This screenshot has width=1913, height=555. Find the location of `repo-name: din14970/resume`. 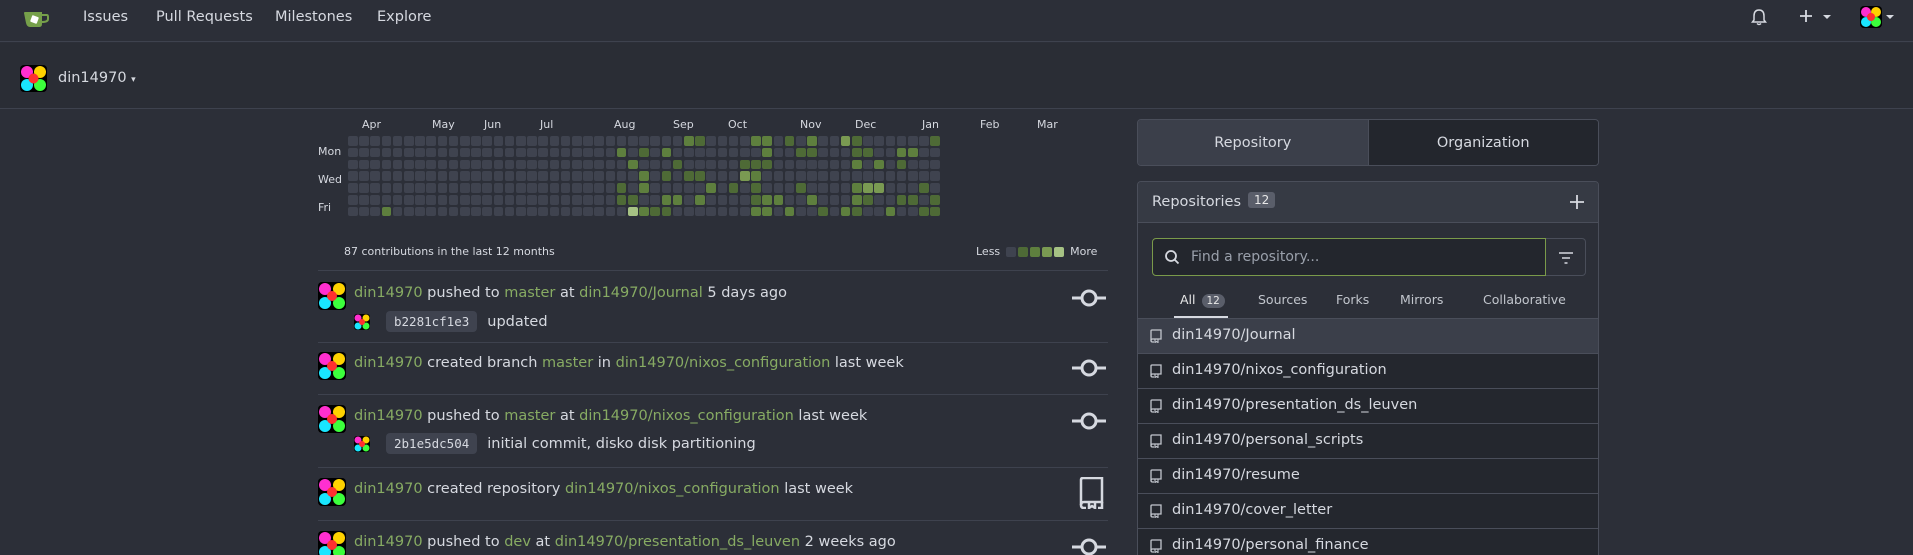

repo-name: din14970/resume is located at coordinates (1236, 475).